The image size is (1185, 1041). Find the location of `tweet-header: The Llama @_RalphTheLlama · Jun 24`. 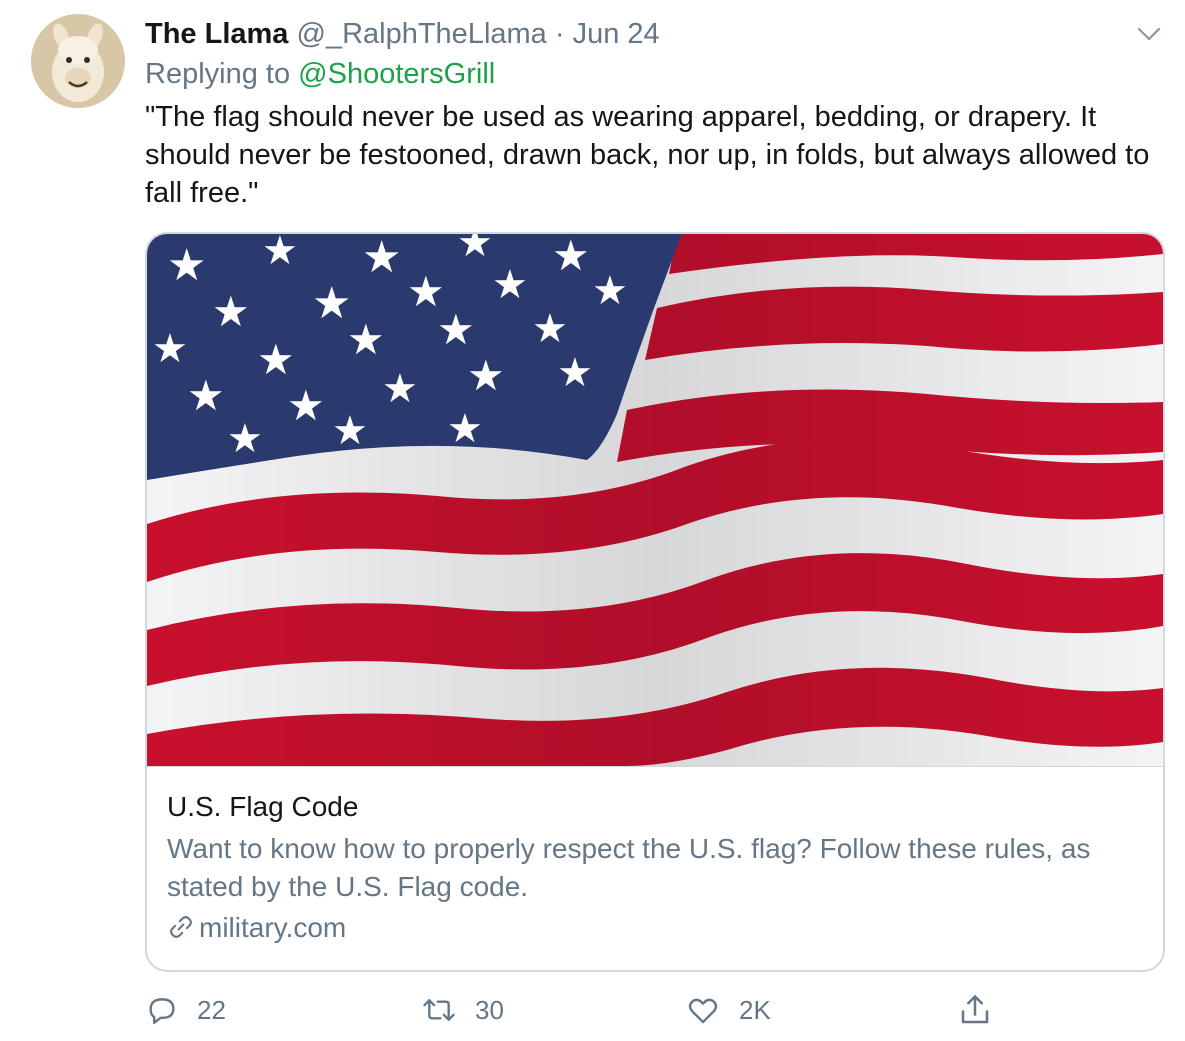

tweet-header: The Llama @_RalphTheLlama · Jun 24 is located at coordinates (402, 34).